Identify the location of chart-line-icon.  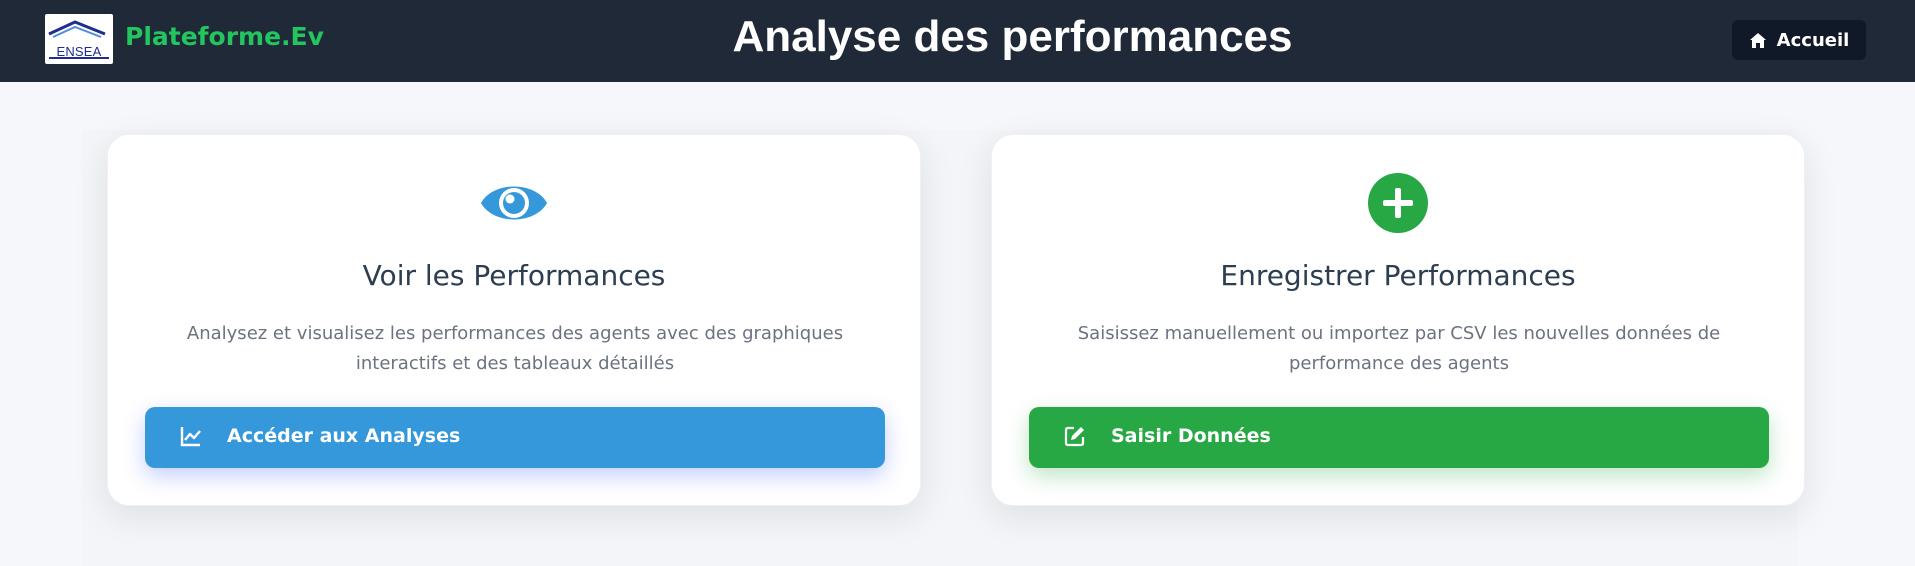
(190, 437).